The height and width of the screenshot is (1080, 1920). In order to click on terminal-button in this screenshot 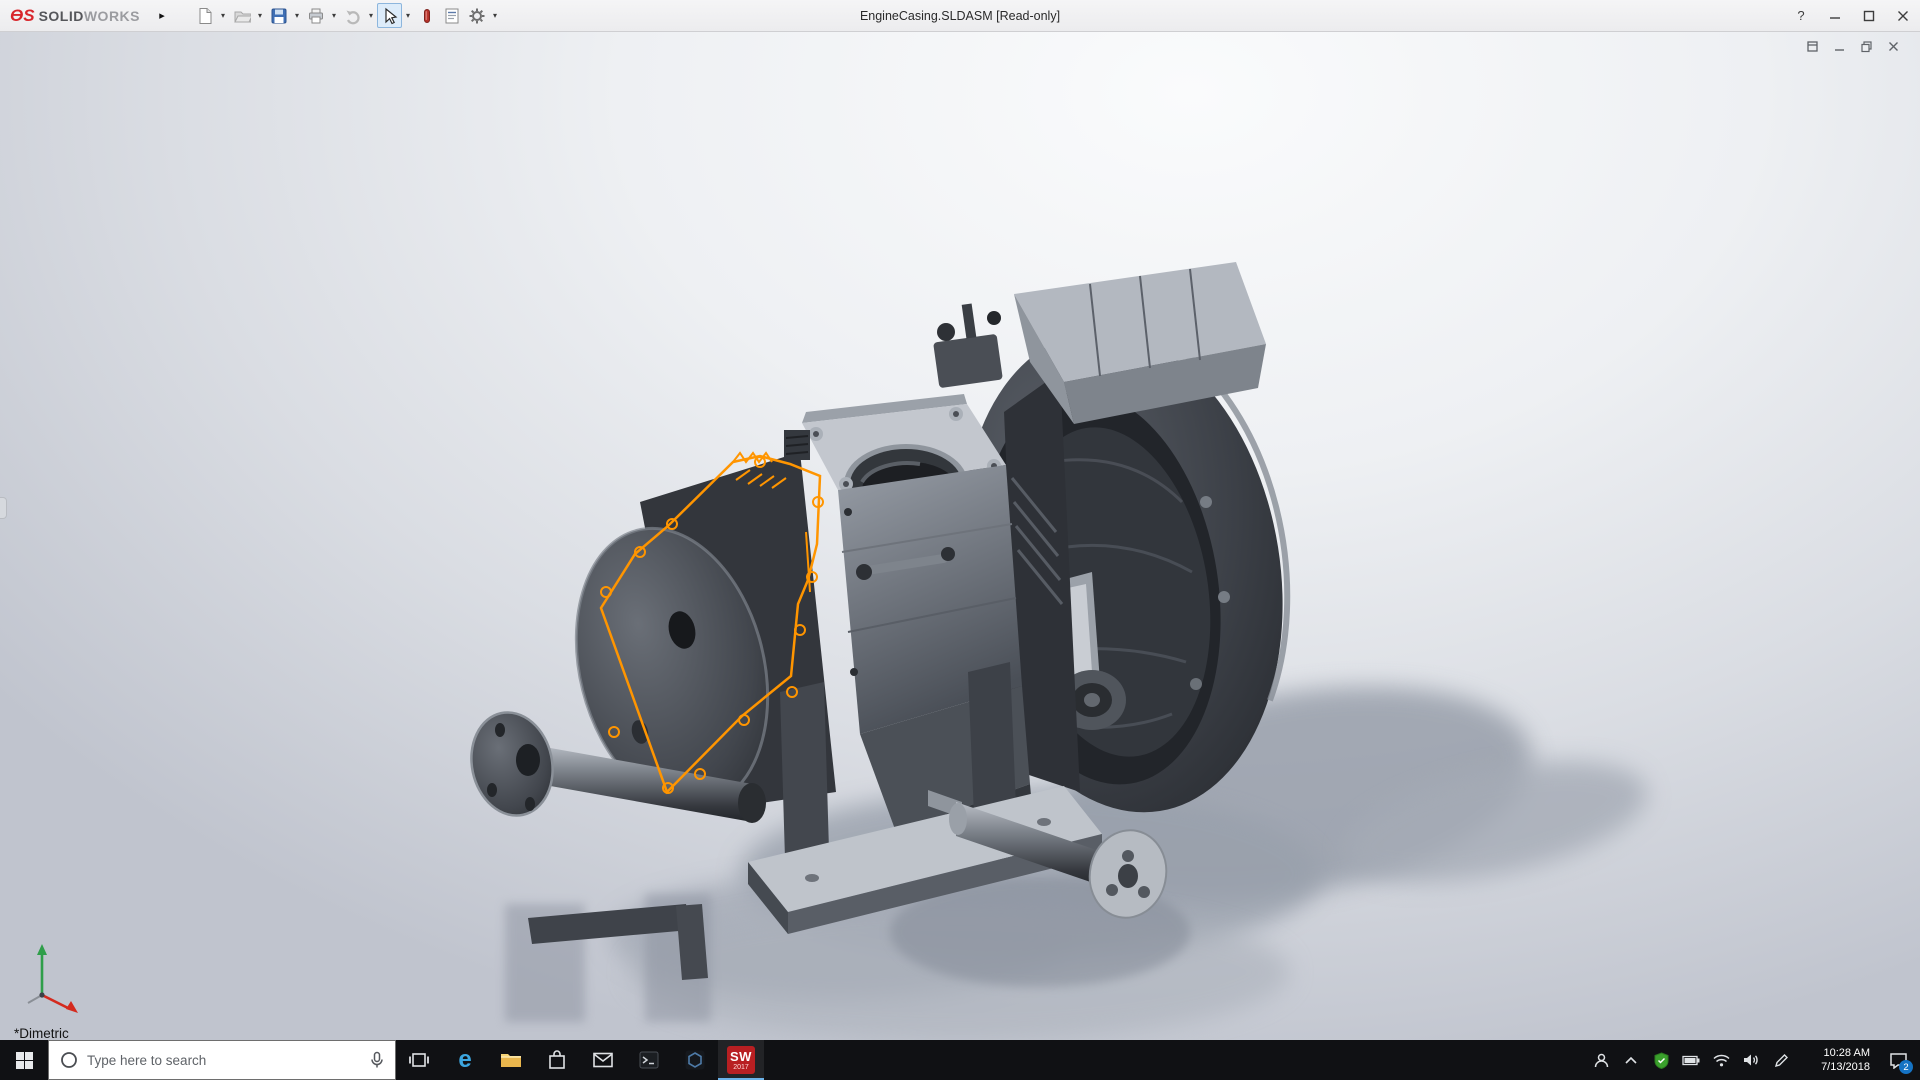, I will do `click(649, 1060)`.